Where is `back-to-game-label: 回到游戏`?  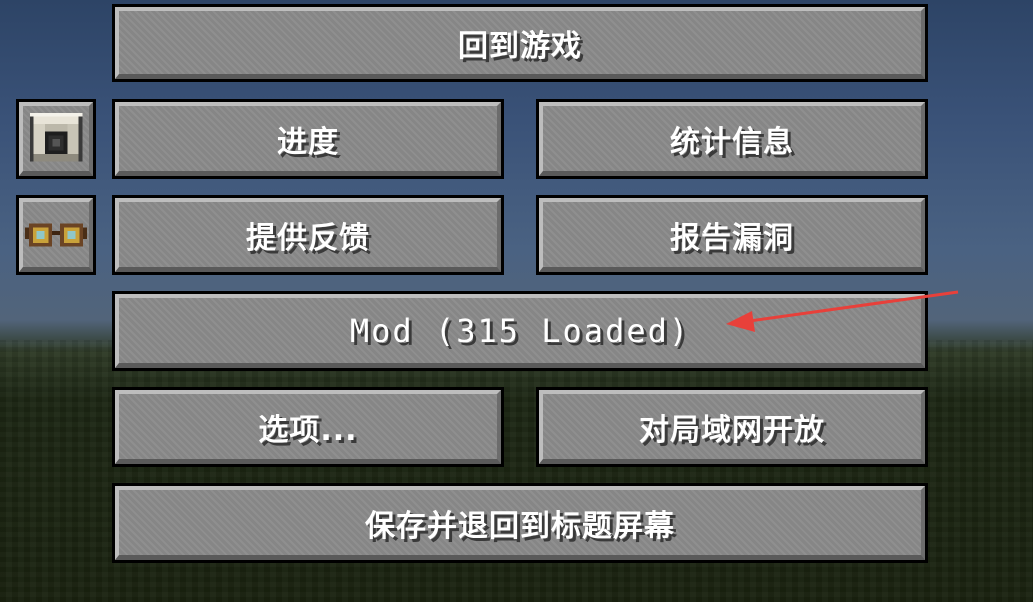 back-to-game-label: 回到游戏 is located at coordinates (520, 46).